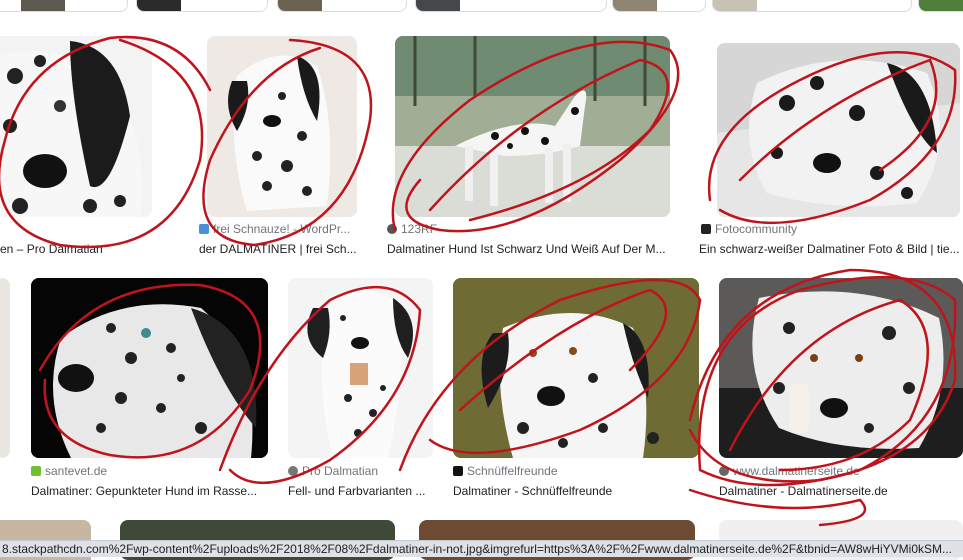 The image size is (963, 560). Describe the element at coordinates (796, 471) in the screenshot. I see `source-label: www.dalmatinerseite.de` at that location.